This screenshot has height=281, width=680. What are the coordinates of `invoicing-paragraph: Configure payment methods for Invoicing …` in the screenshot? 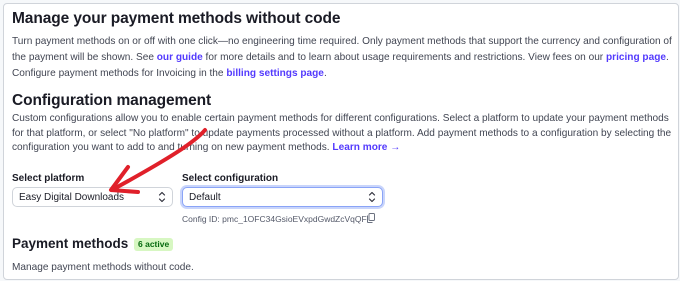 It's located at (169, 73).